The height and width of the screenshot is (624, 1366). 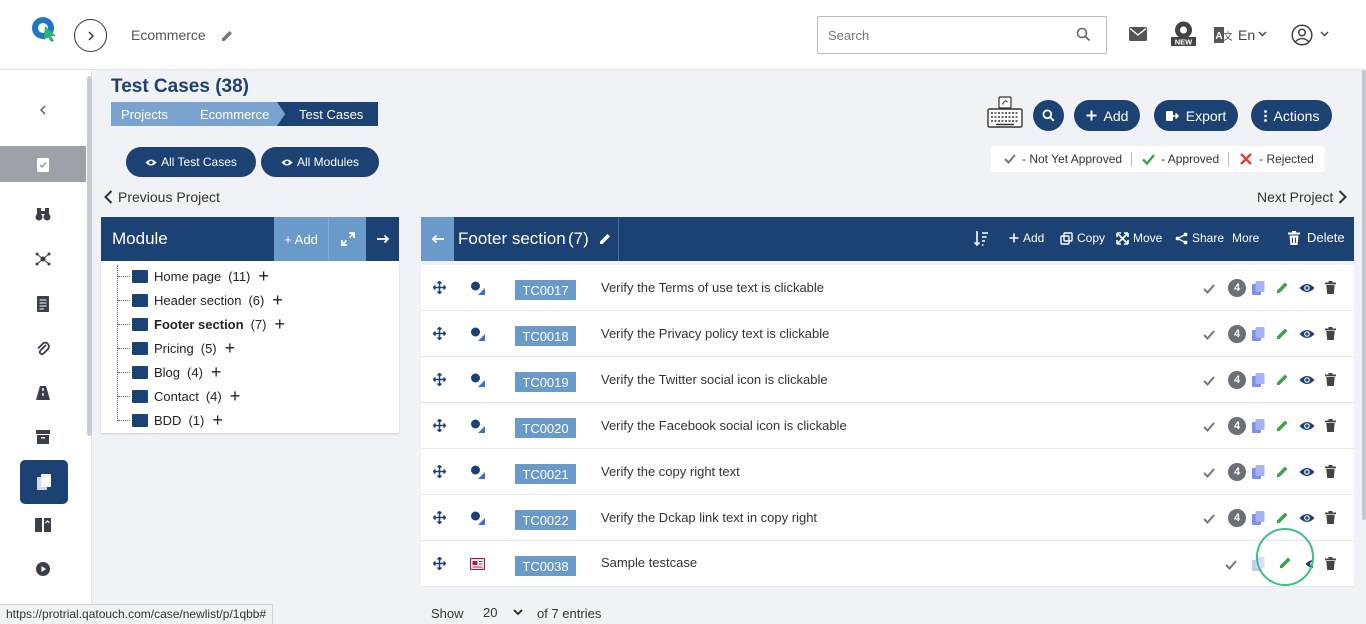 What do you see at coordinates (1048, 115) in the screenshot?
I see `search-cases-button` at bounding box center [1048, 115].